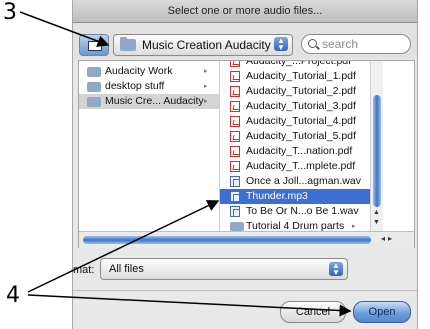 This screenshot has width=430, height=329. I want to click on file-item-label: Audacity_Tutorial_4.pdf, so click(301, 121).